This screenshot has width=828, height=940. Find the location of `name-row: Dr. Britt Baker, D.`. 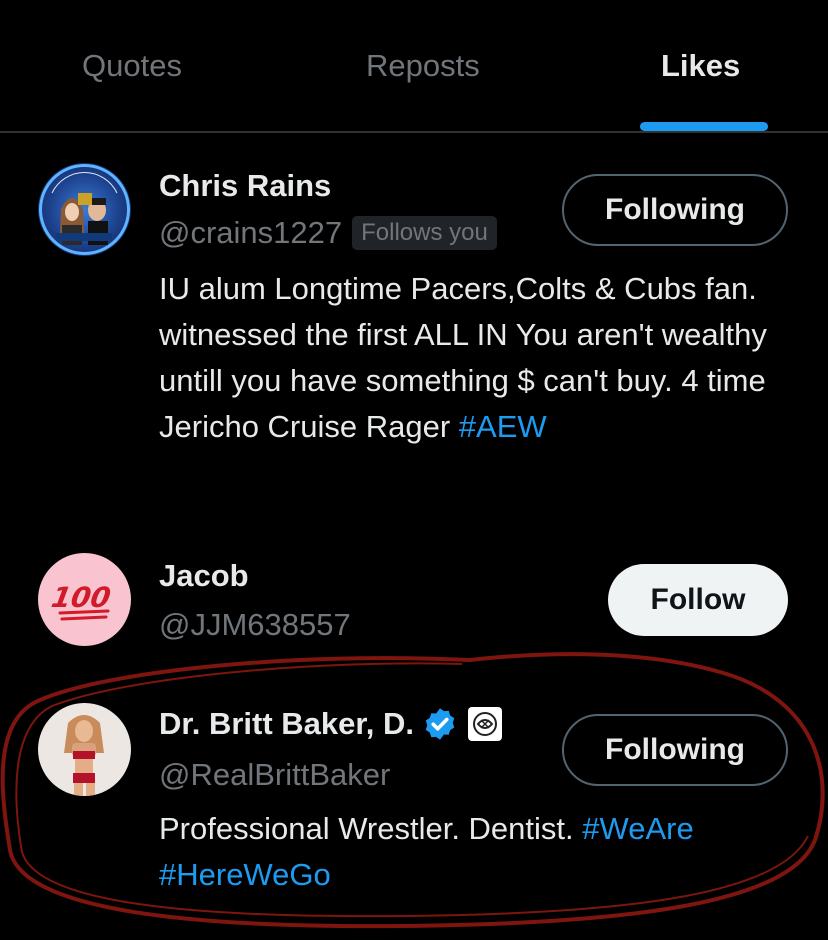

name-row: Dr. Britt Baker, D. is located at coordinates (330, 724).